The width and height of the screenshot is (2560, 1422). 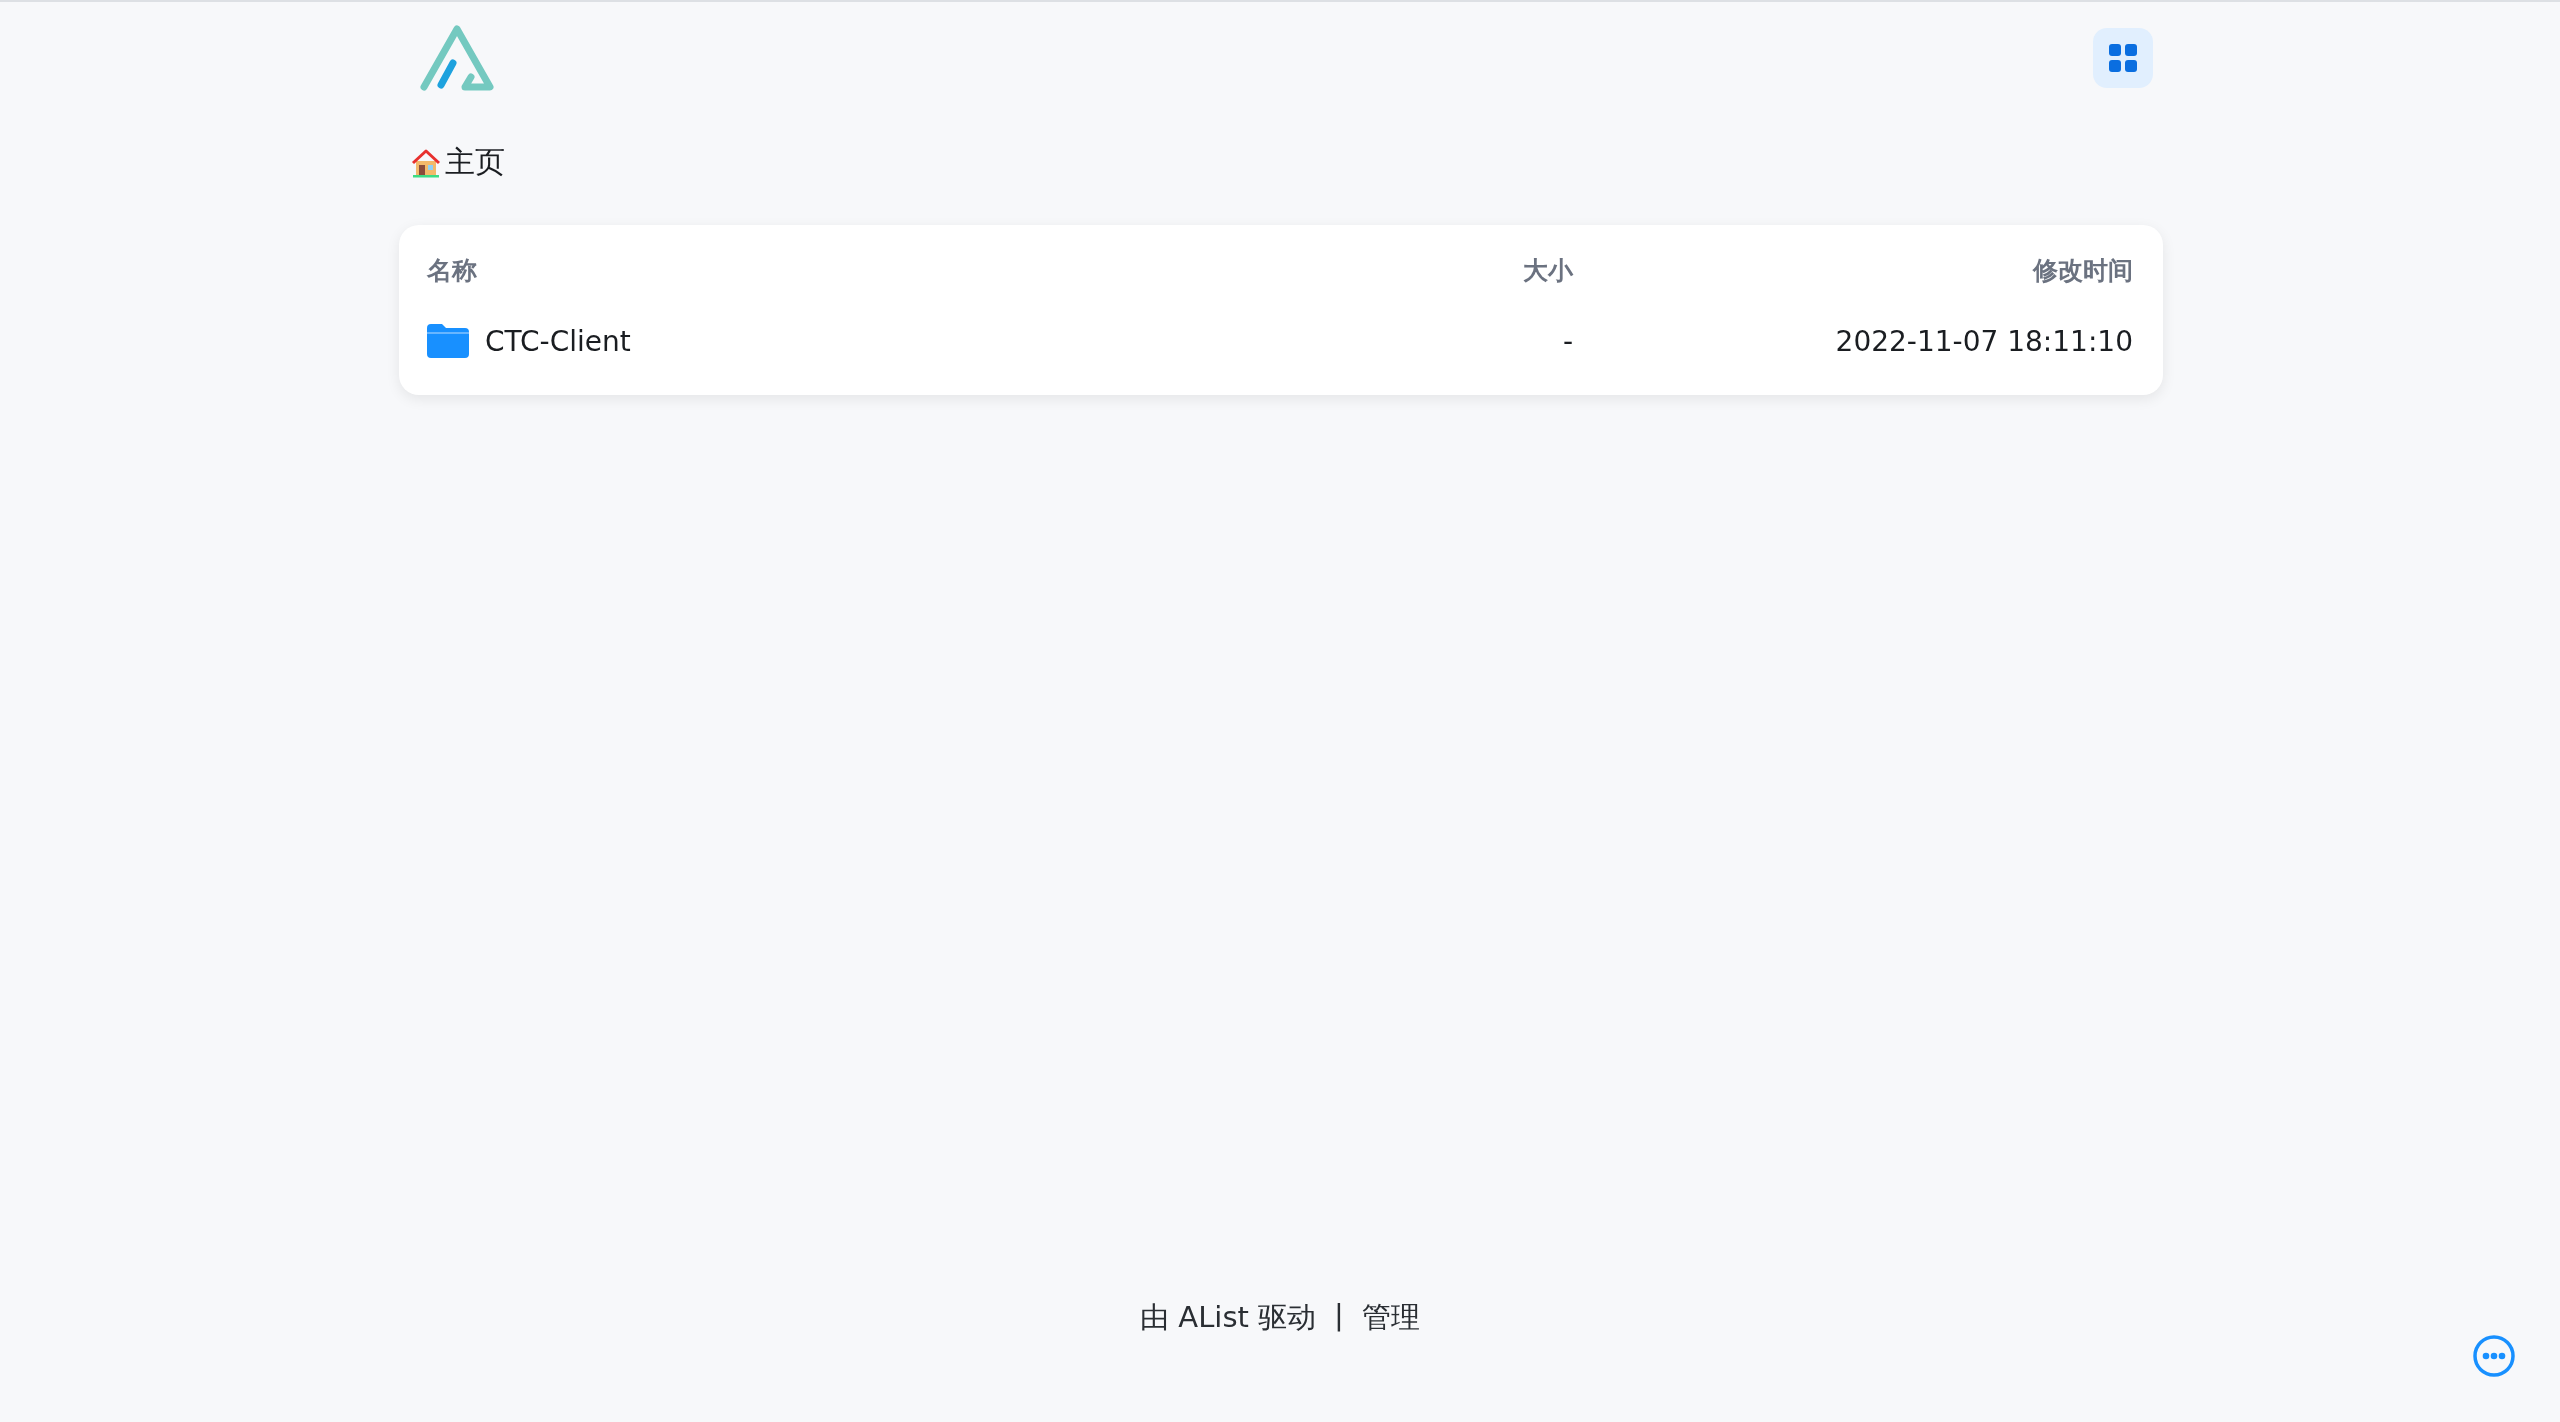 What do you see at coordinates (1983, 341) in the screenshot?
I see `modified-time-cell-text: 2022-11-07 18:11:10` at bounding box center [1983, 341].